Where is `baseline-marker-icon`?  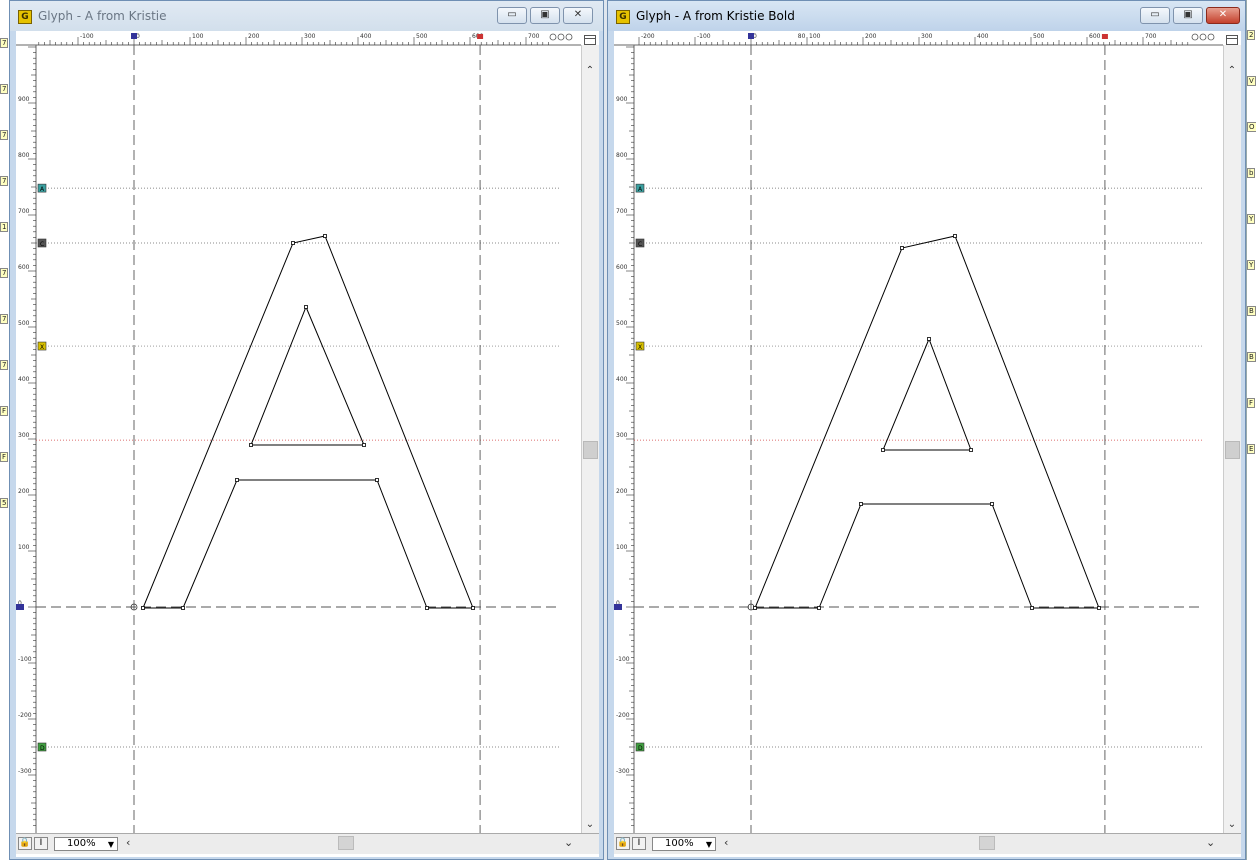 baseline-marker-icon is located at coordinates (618, 607).